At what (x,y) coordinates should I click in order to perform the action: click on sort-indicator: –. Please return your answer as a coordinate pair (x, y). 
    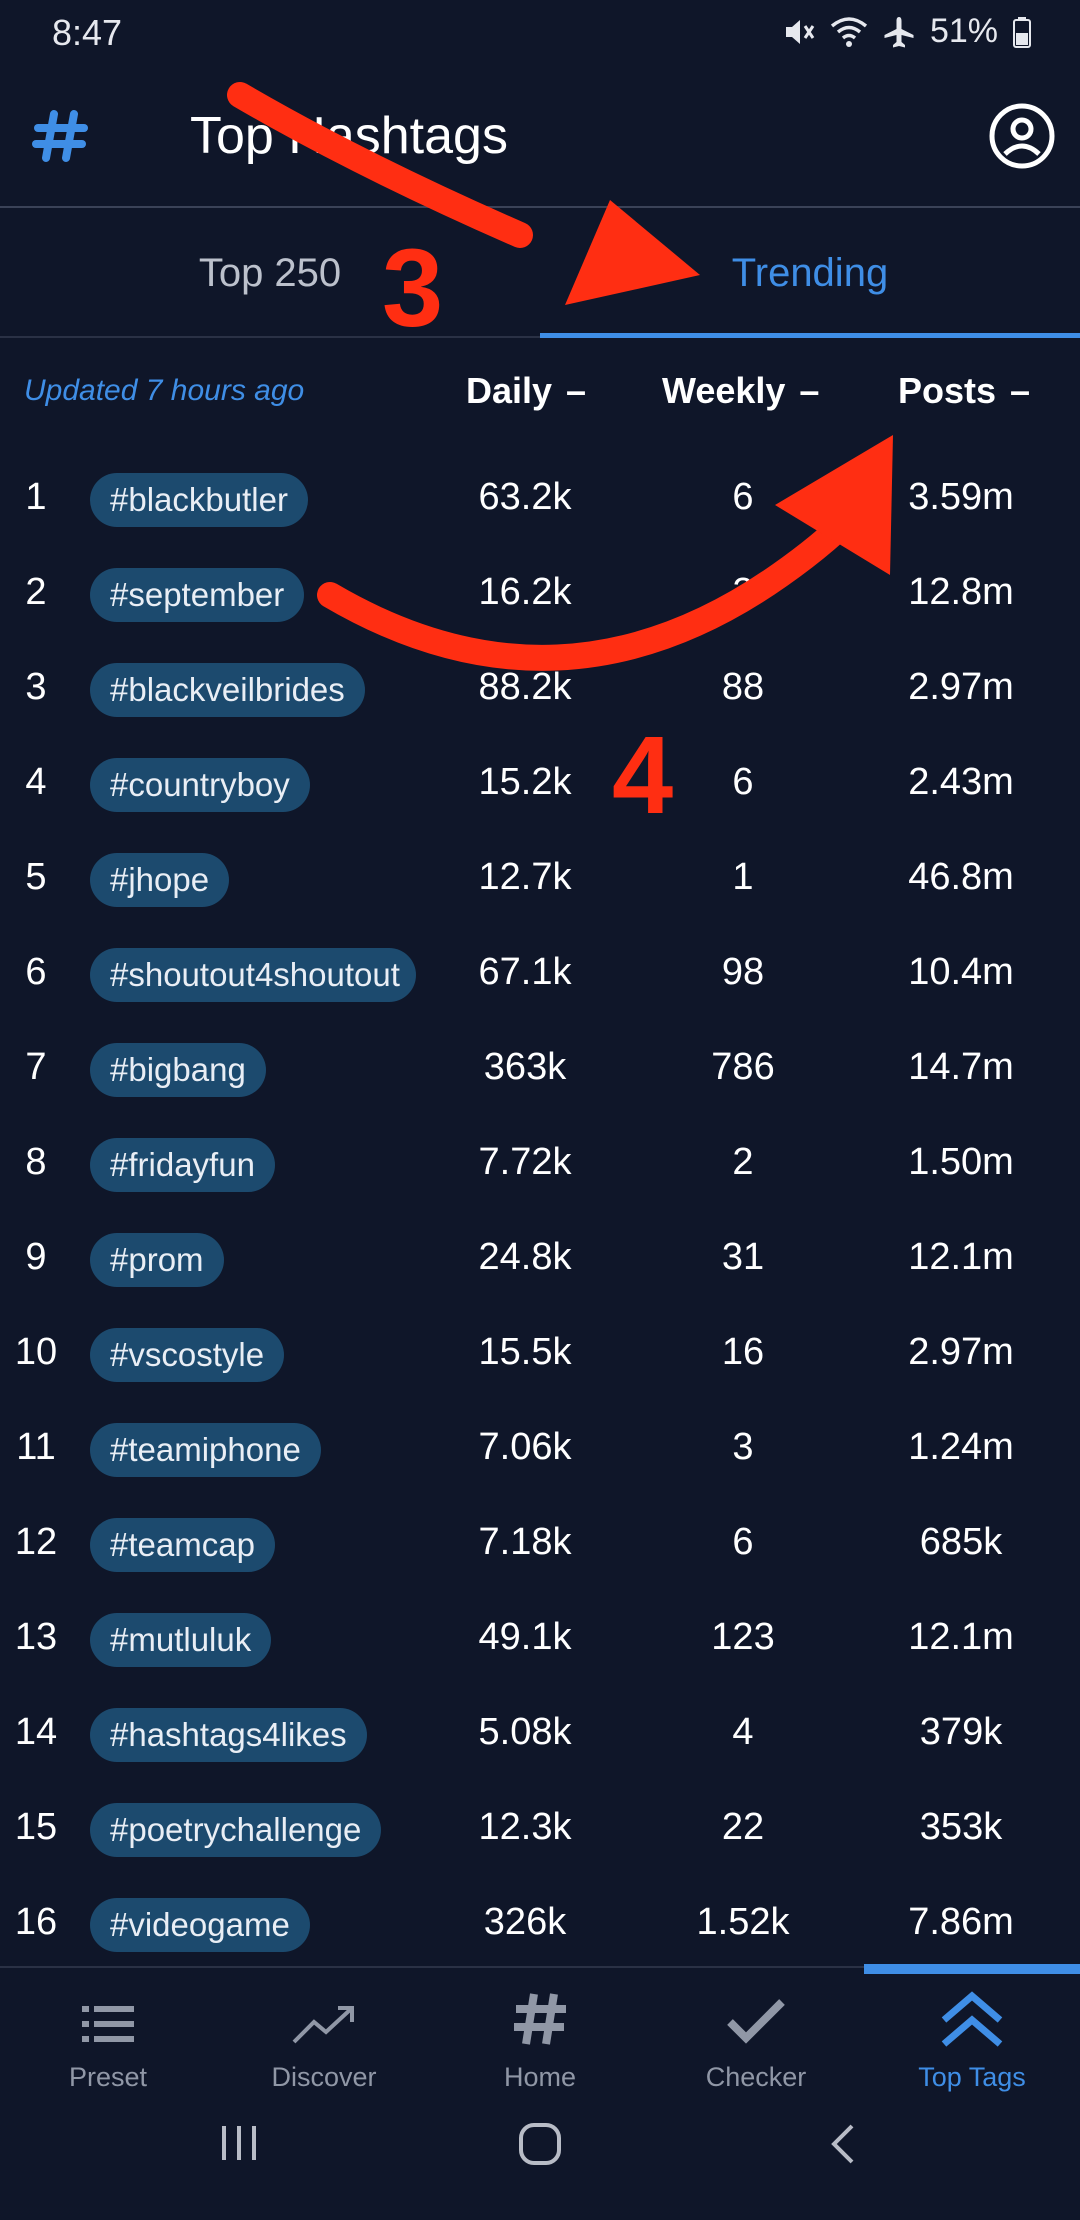
    Looking at the image, I should click on (809, 390).